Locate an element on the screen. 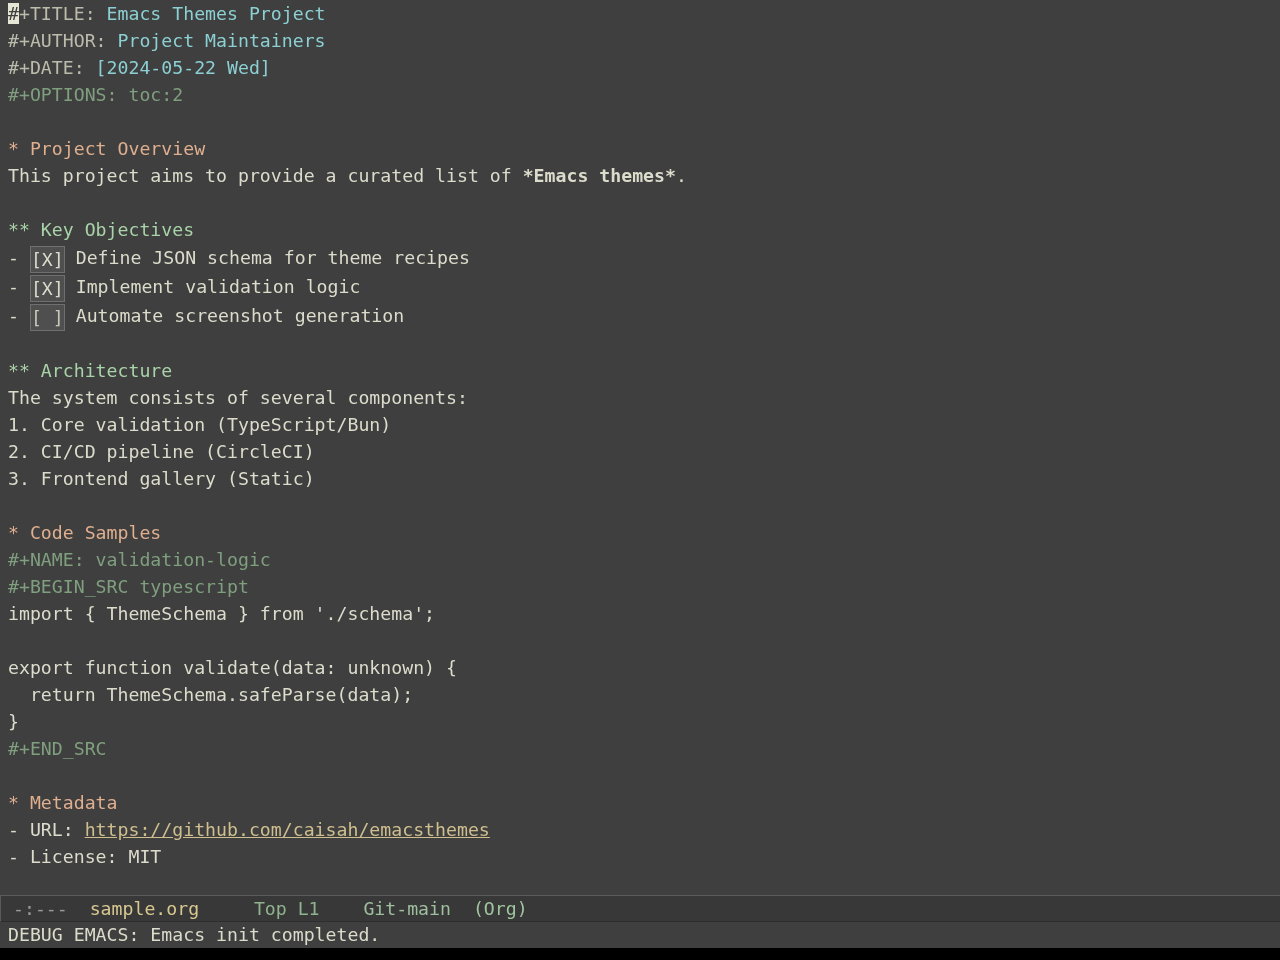  heading-title: Architecture is located at coordinates (106, 370).